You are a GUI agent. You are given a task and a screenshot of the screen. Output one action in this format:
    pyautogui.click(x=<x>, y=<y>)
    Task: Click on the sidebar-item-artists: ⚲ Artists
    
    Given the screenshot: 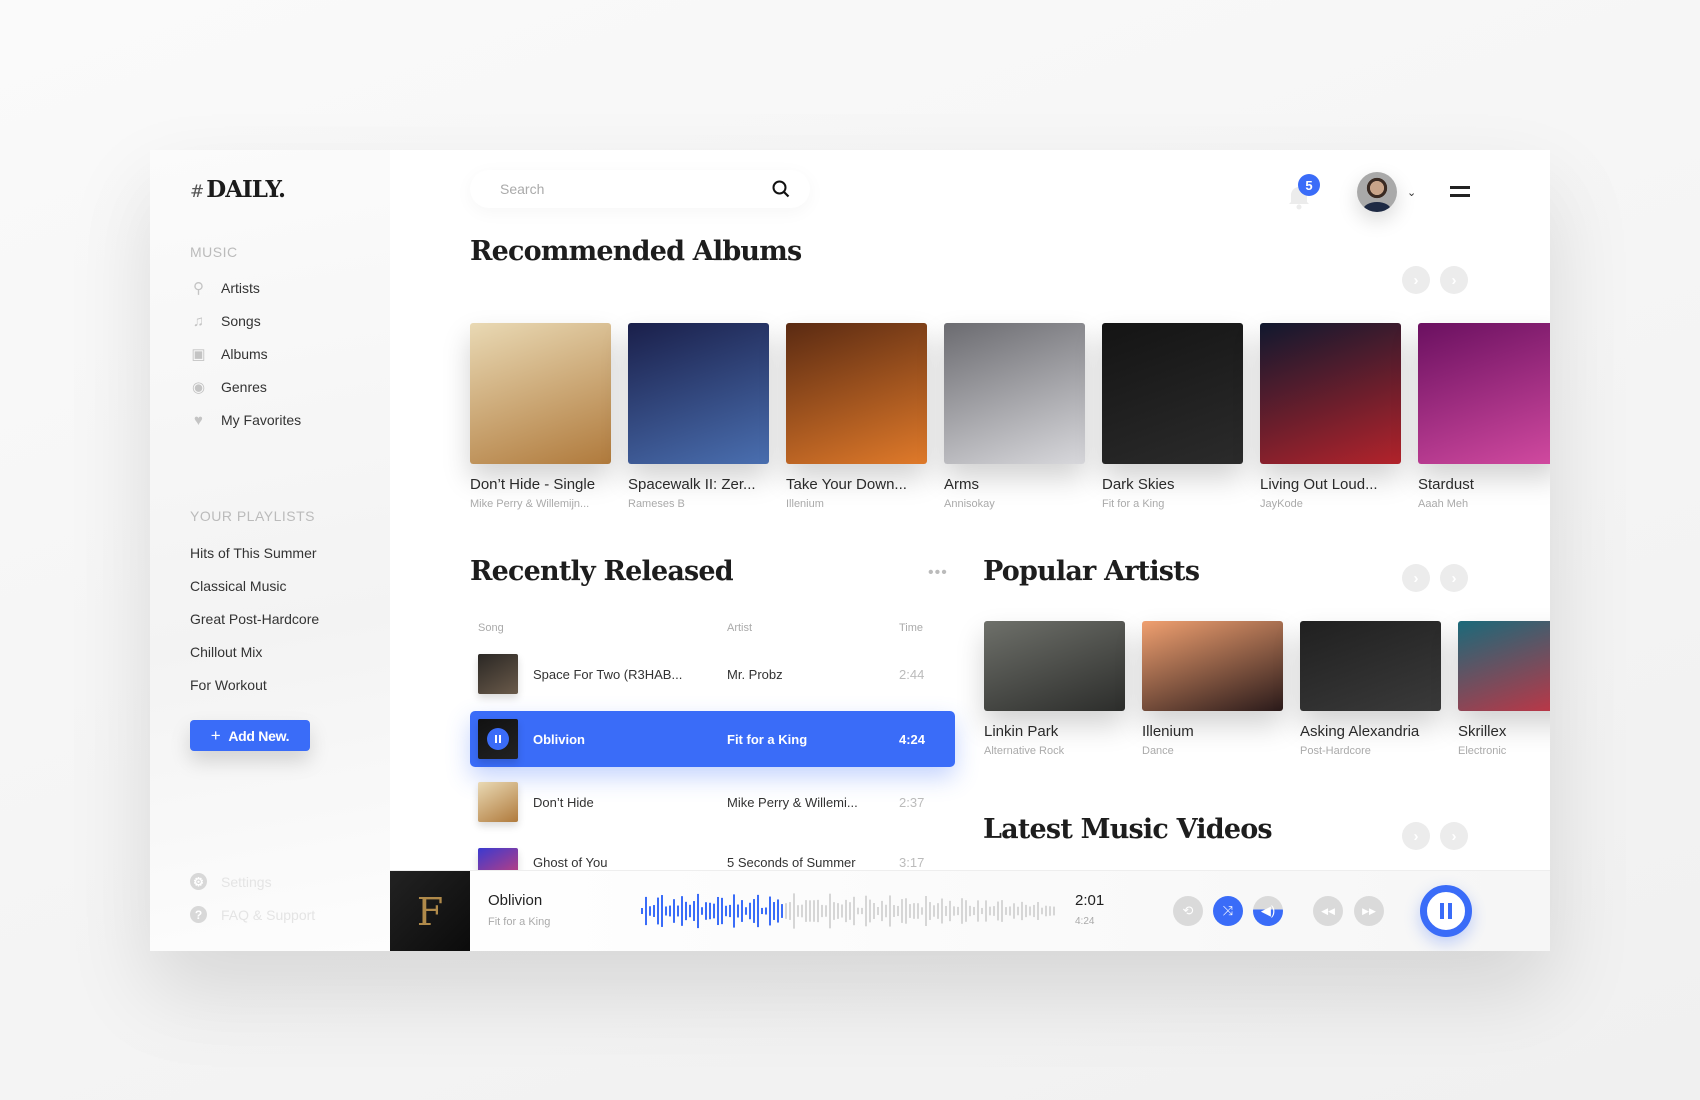 What is the action you would take?
    pyautogui.click(x=225, y=288)
    